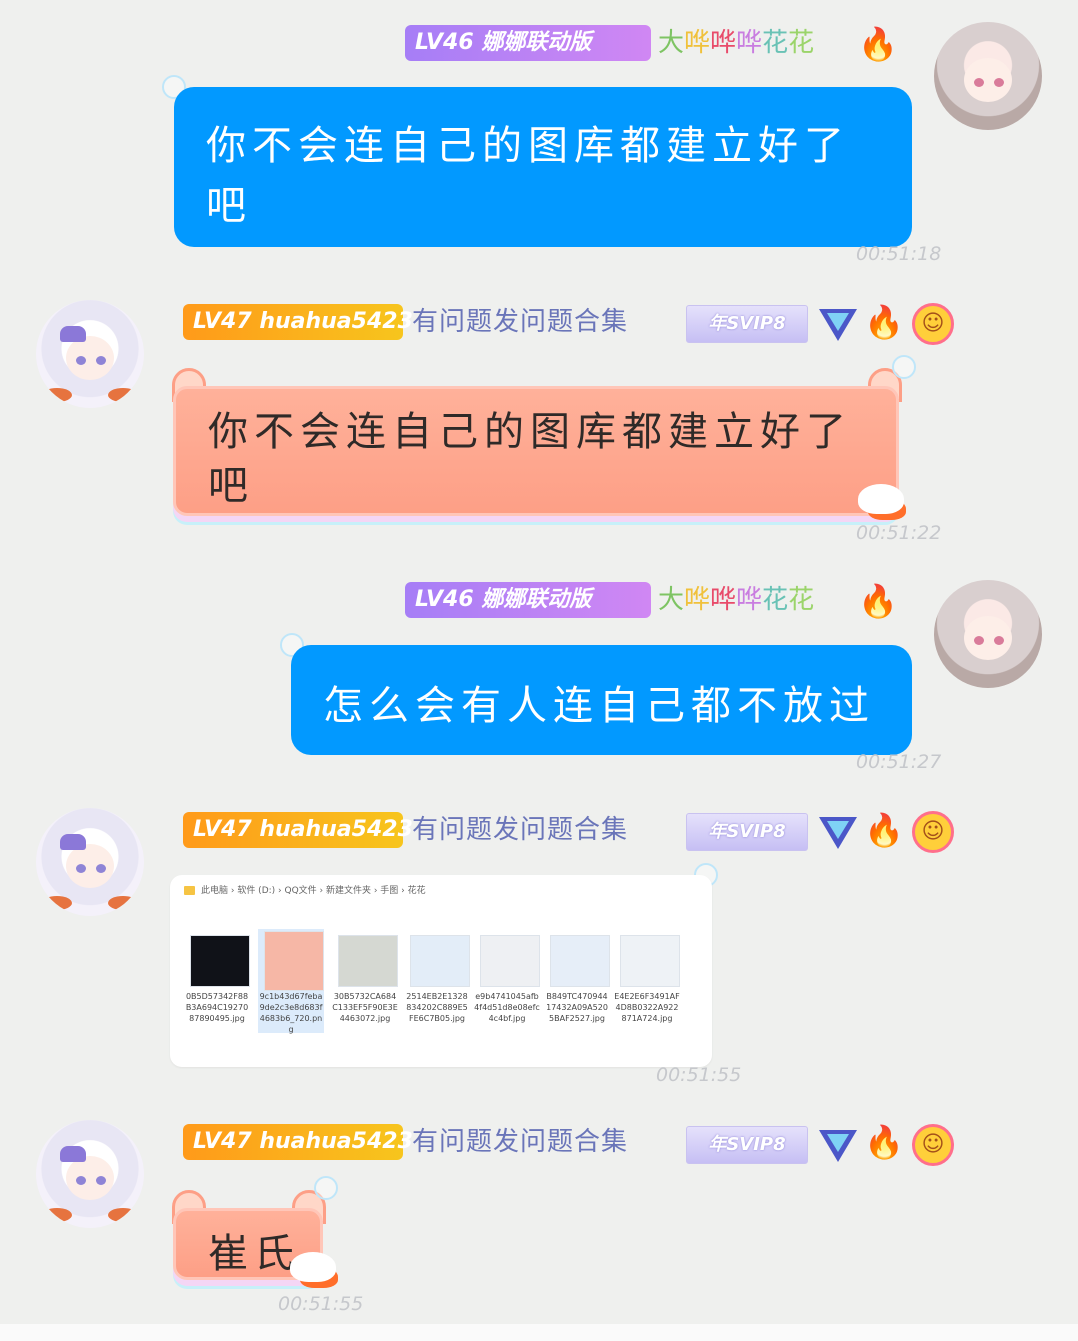 The width and height of the screenshot is (1078, 1341). Describe the element at coordinates (189, 890) in the screenshot. I see `folder-icon` at that location.